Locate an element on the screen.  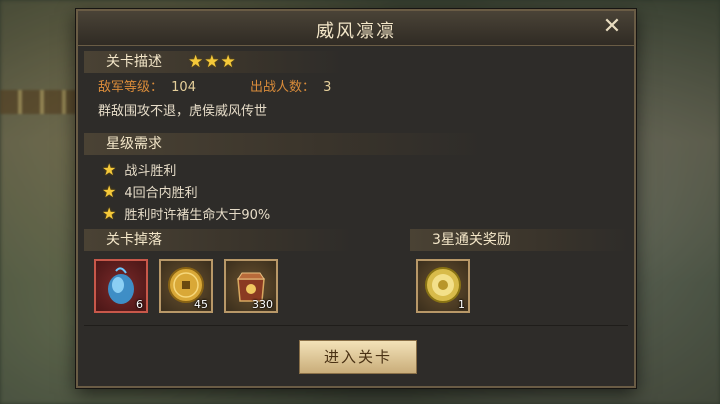
level-stars-icon: ★★★ is located at coordinates (212, 62).